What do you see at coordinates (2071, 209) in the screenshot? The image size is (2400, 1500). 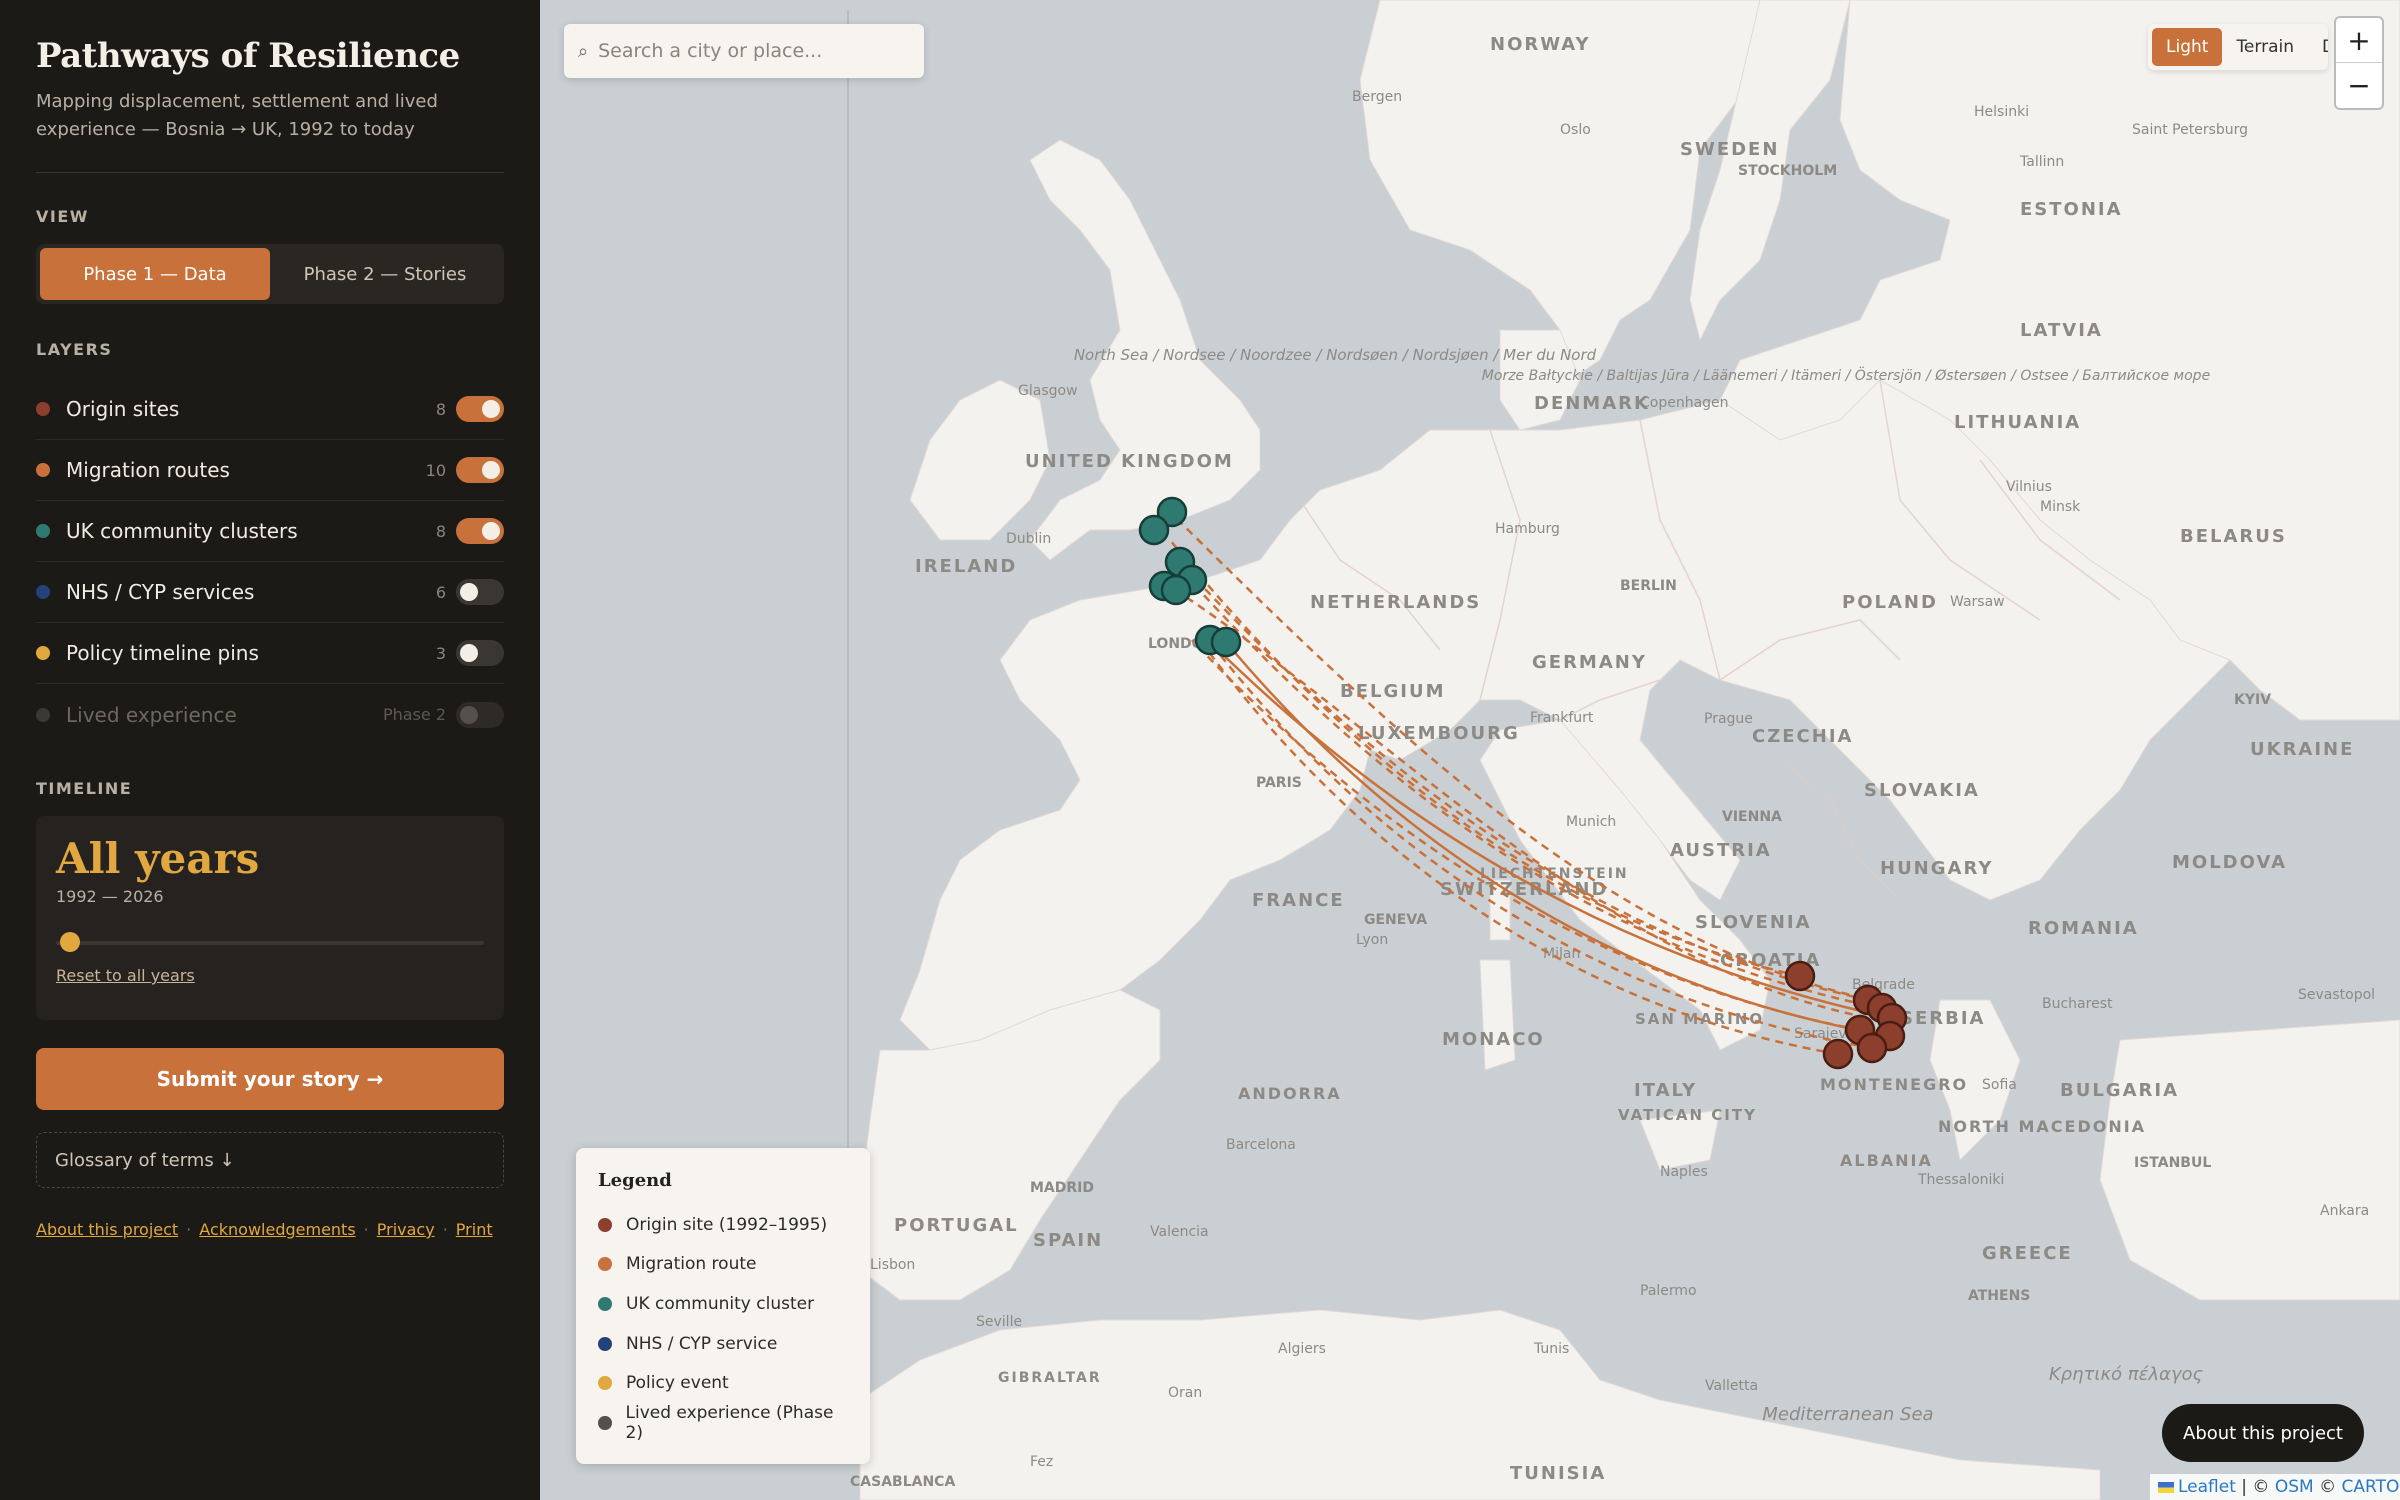 I see `label-country: ESTONIA` at bounding box center [2071, 209].